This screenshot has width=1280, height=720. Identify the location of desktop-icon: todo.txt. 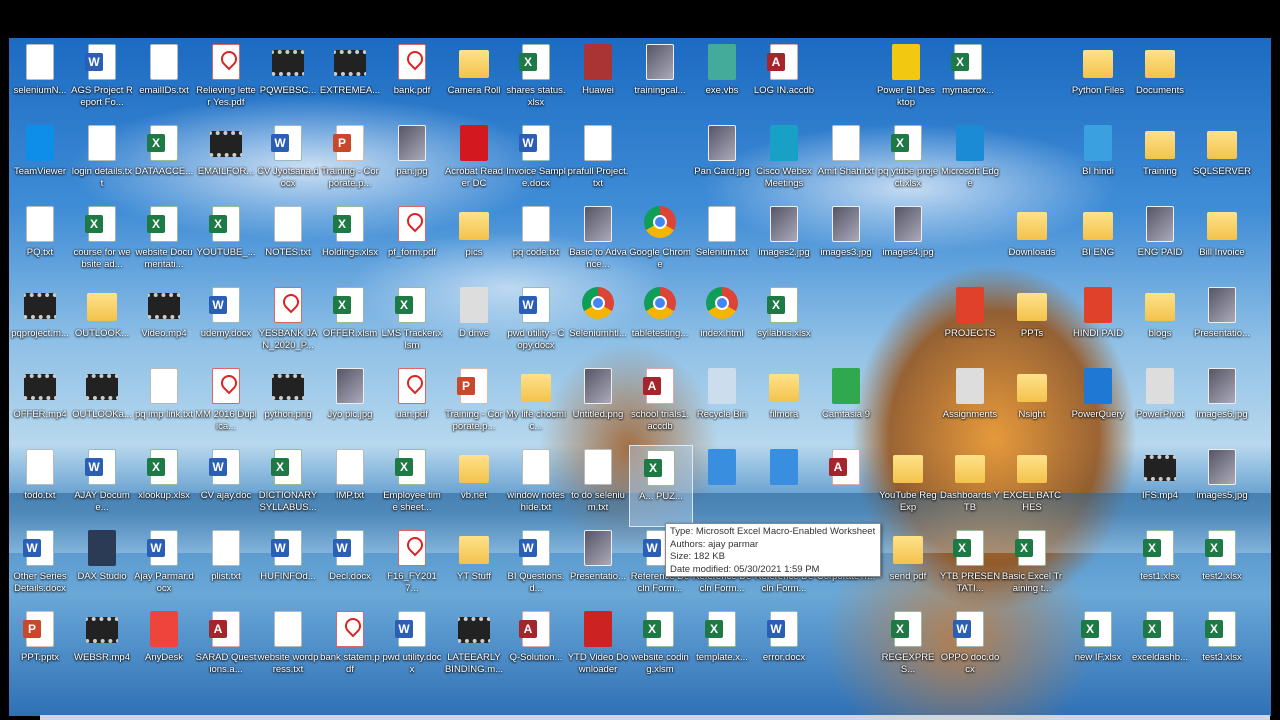
(40, 485).